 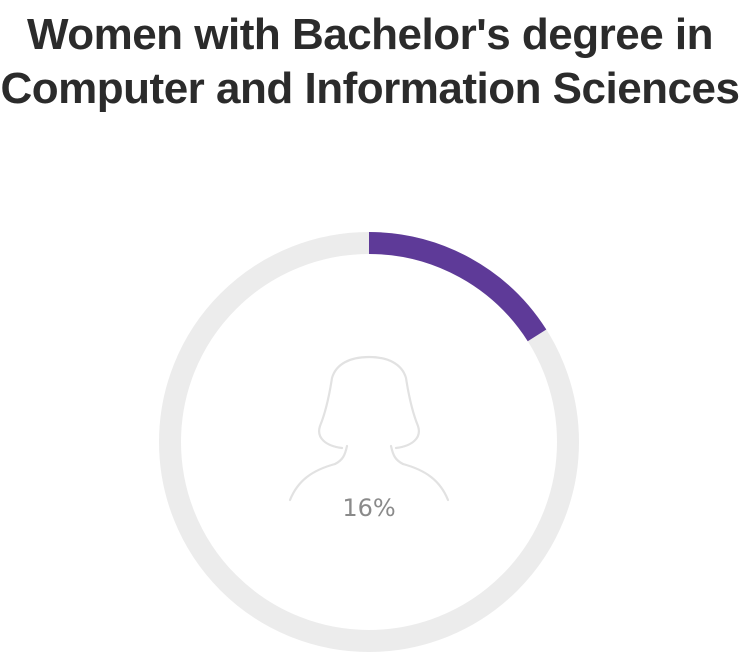 What do you see at coordinates (368, 508) in the screenshot?
I see `percentage-label: 16%` at bounding box center [368, 508].